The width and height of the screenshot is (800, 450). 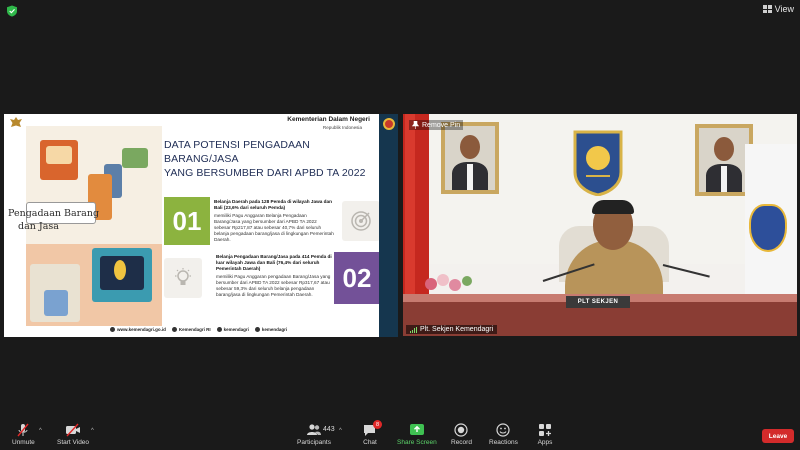 I want to click on microphone, so click(x=686, y=271).